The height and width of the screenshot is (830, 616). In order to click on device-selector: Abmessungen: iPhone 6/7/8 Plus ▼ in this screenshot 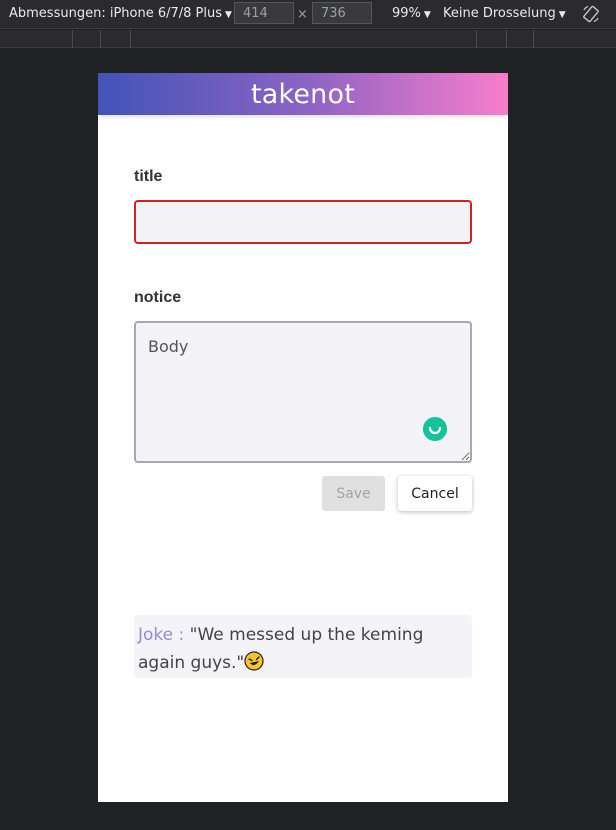, I will do `click(120, 13)`.